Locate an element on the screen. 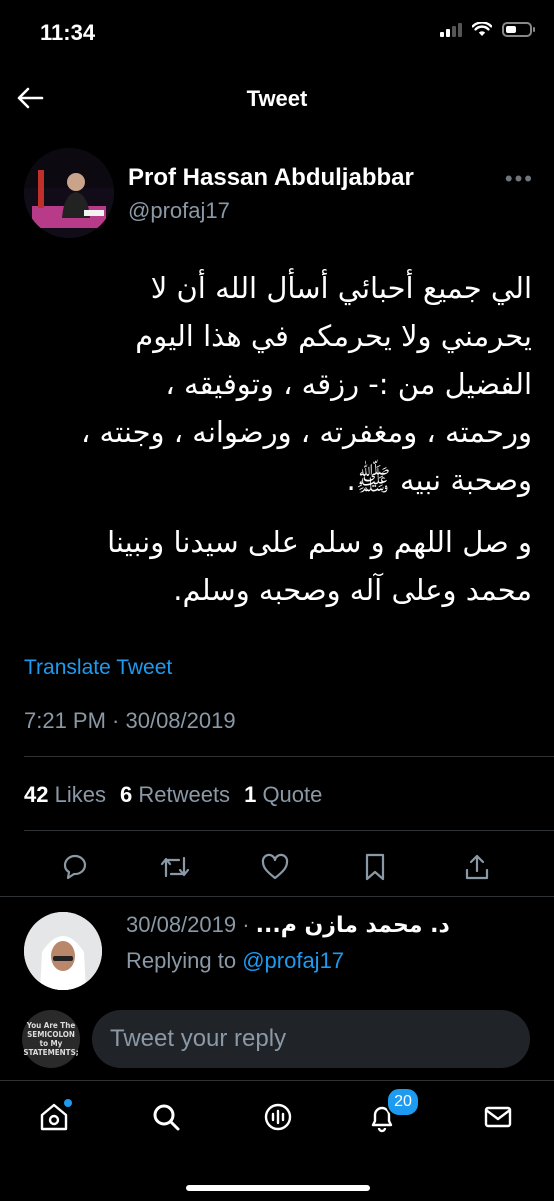  author-name: Prof Hassan Abduljabbar is located at coordinates (271, 178).